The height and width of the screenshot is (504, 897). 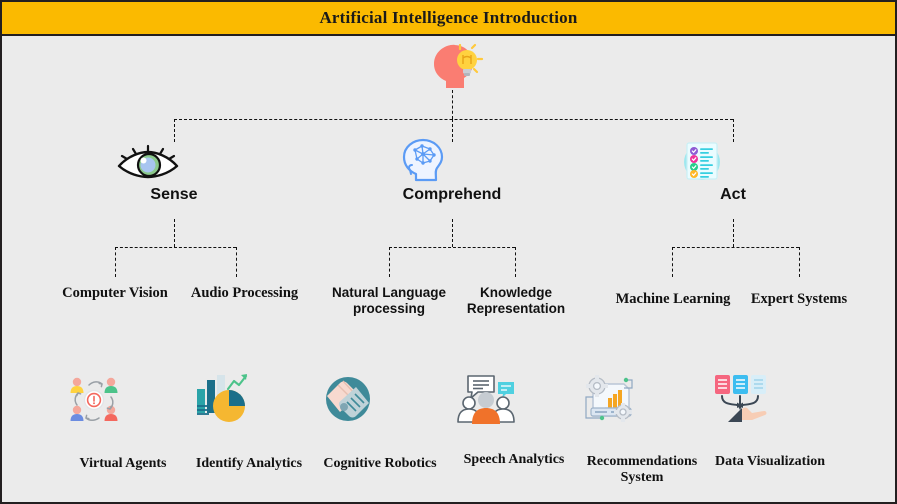 I want to click on leaf-label-computer-vision: Computer Vision, so click(x=115, y=293).